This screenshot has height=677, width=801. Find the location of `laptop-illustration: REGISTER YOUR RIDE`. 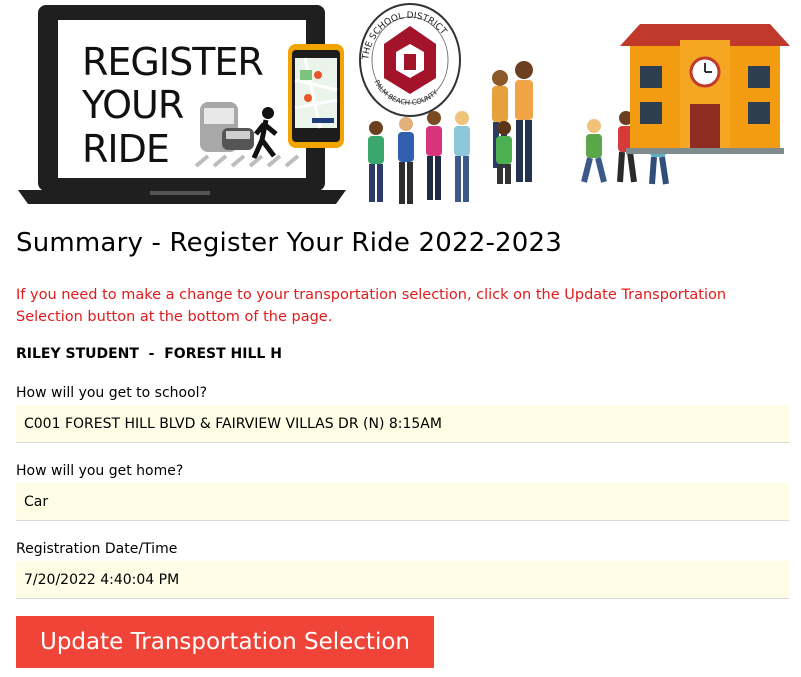

laptop-illustration: REGISTER YOUR RIDE is located at coordinates (182, 104).